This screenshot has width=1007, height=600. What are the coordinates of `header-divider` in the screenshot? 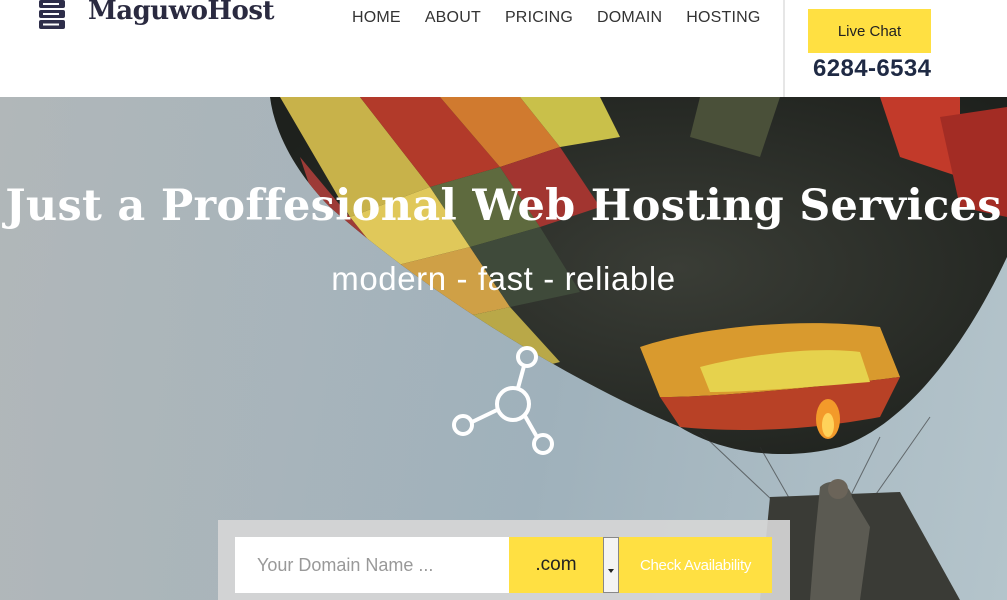 It's located at (784, 48).